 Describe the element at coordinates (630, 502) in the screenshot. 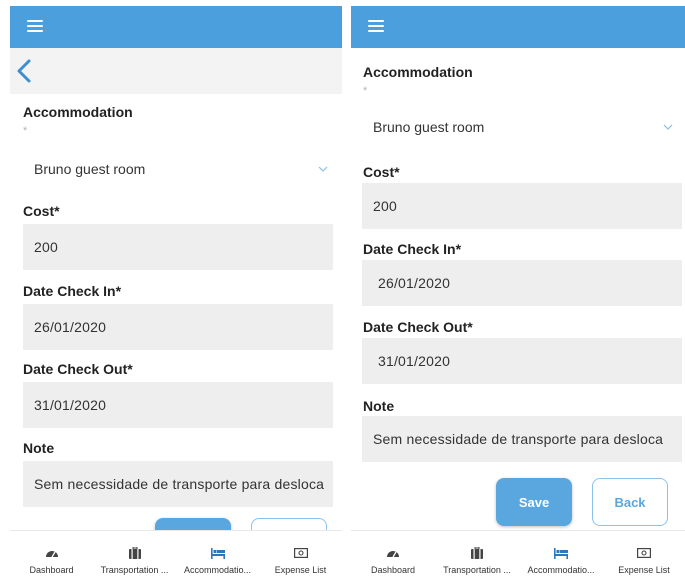

I see `back-button: Back` at that location.